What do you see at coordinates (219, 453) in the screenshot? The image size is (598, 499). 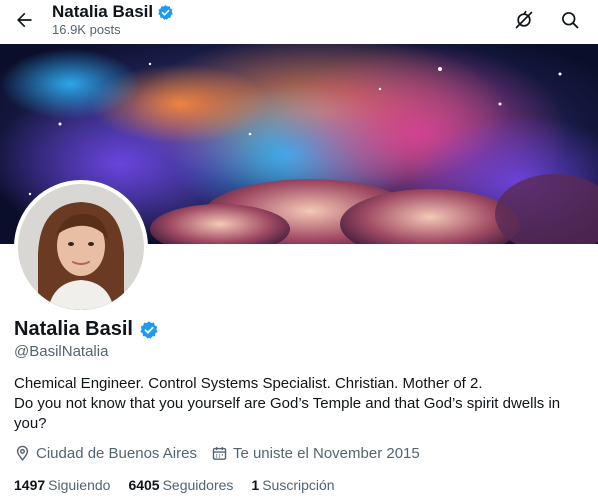 I see `calendar-icon` at bounding box center [219, 453].